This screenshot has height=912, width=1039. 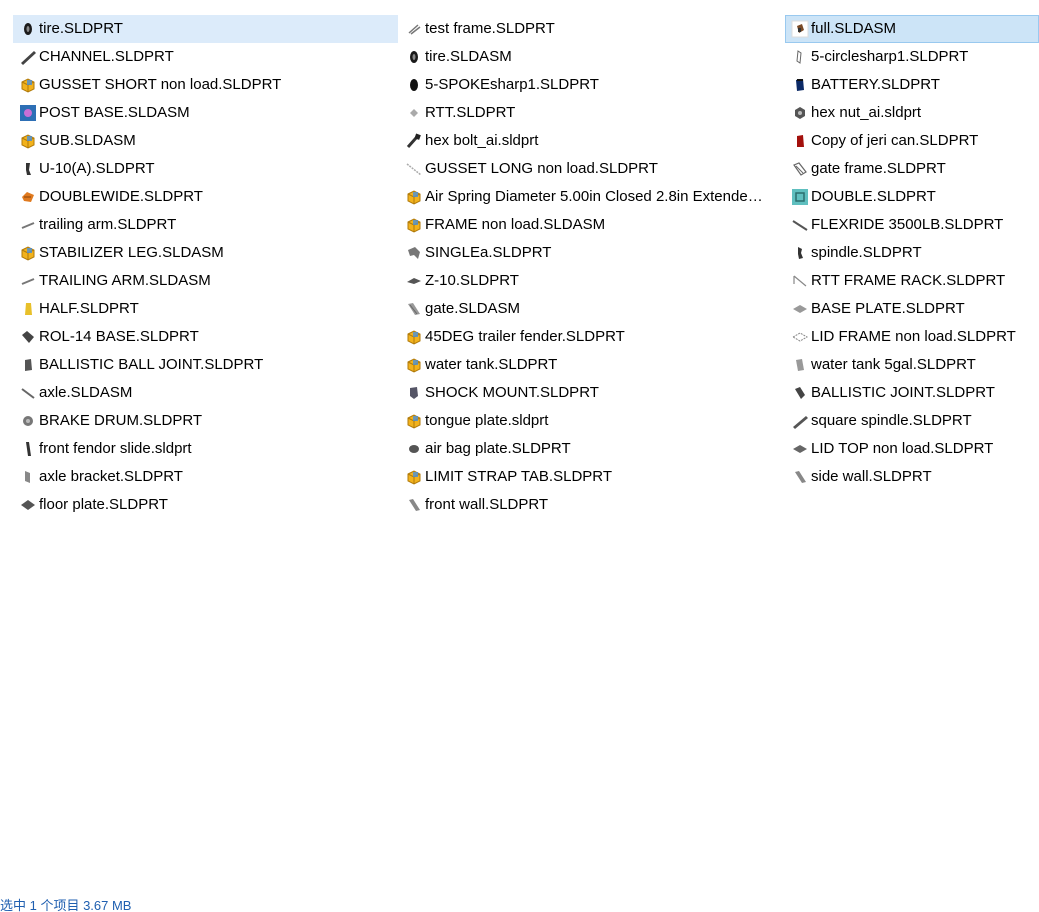 What do you see at coordinates (205, 505) in the screenshot?
I see `file-item: floor plate.SLDPRT` at bounding box center [205, 505].